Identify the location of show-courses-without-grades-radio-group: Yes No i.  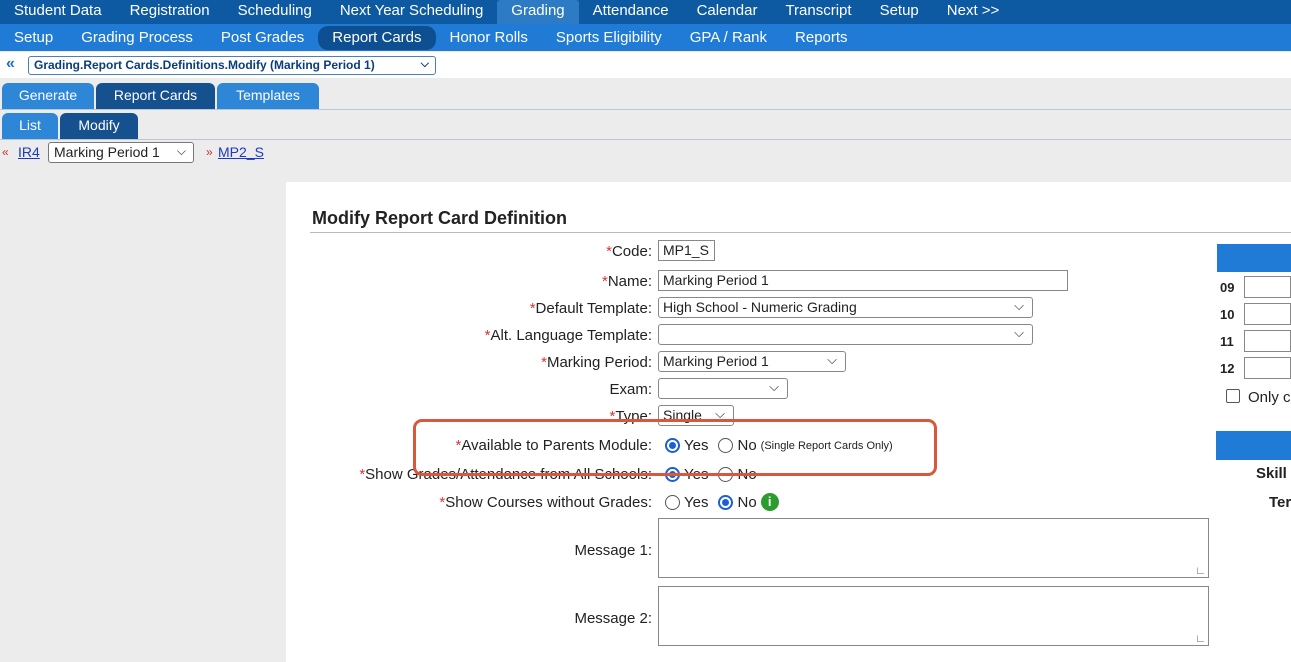
(722, 502).